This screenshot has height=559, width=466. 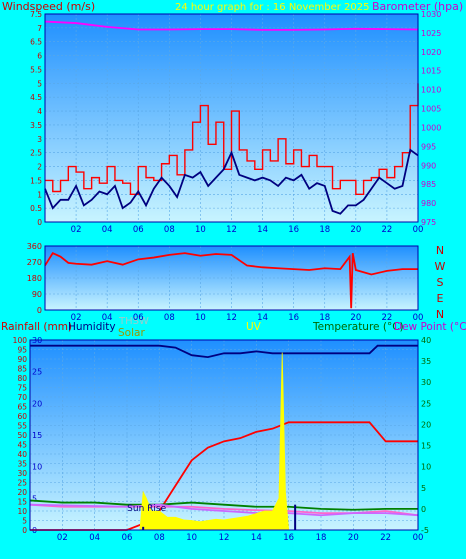 I want to click on rain-panel-y-right-tick: 25, so click(x=426, y=403).